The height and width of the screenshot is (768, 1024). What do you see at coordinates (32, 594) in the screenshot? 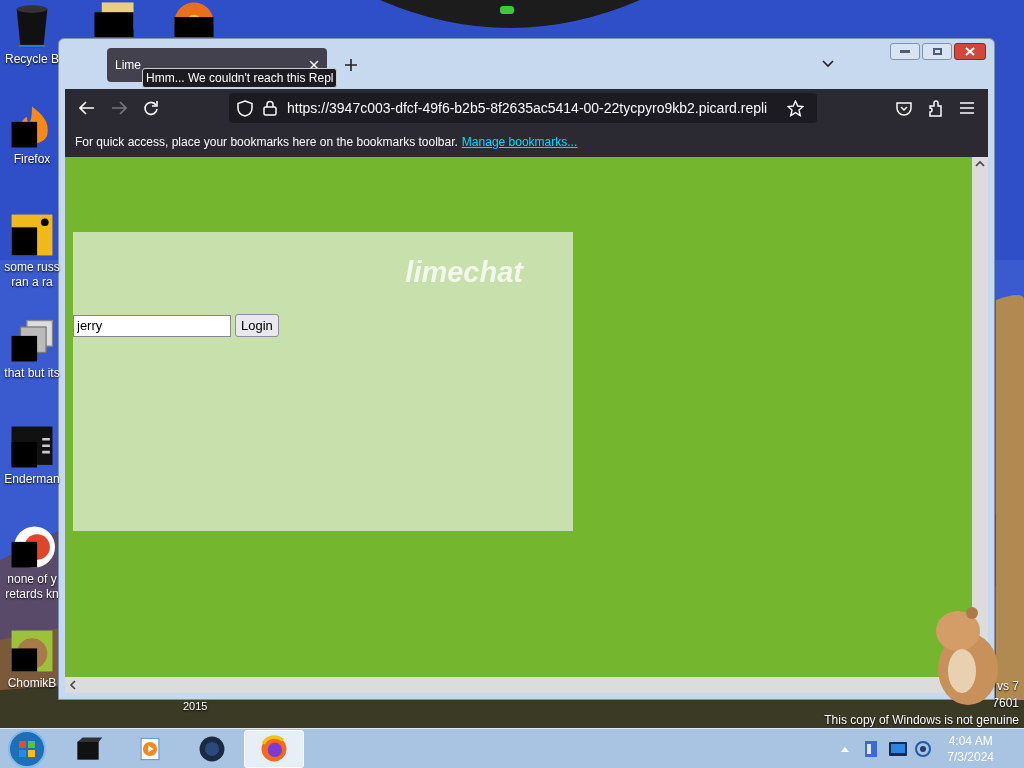
I see `desktop-icon-label: retards kn` at bounding box center [32, 594].